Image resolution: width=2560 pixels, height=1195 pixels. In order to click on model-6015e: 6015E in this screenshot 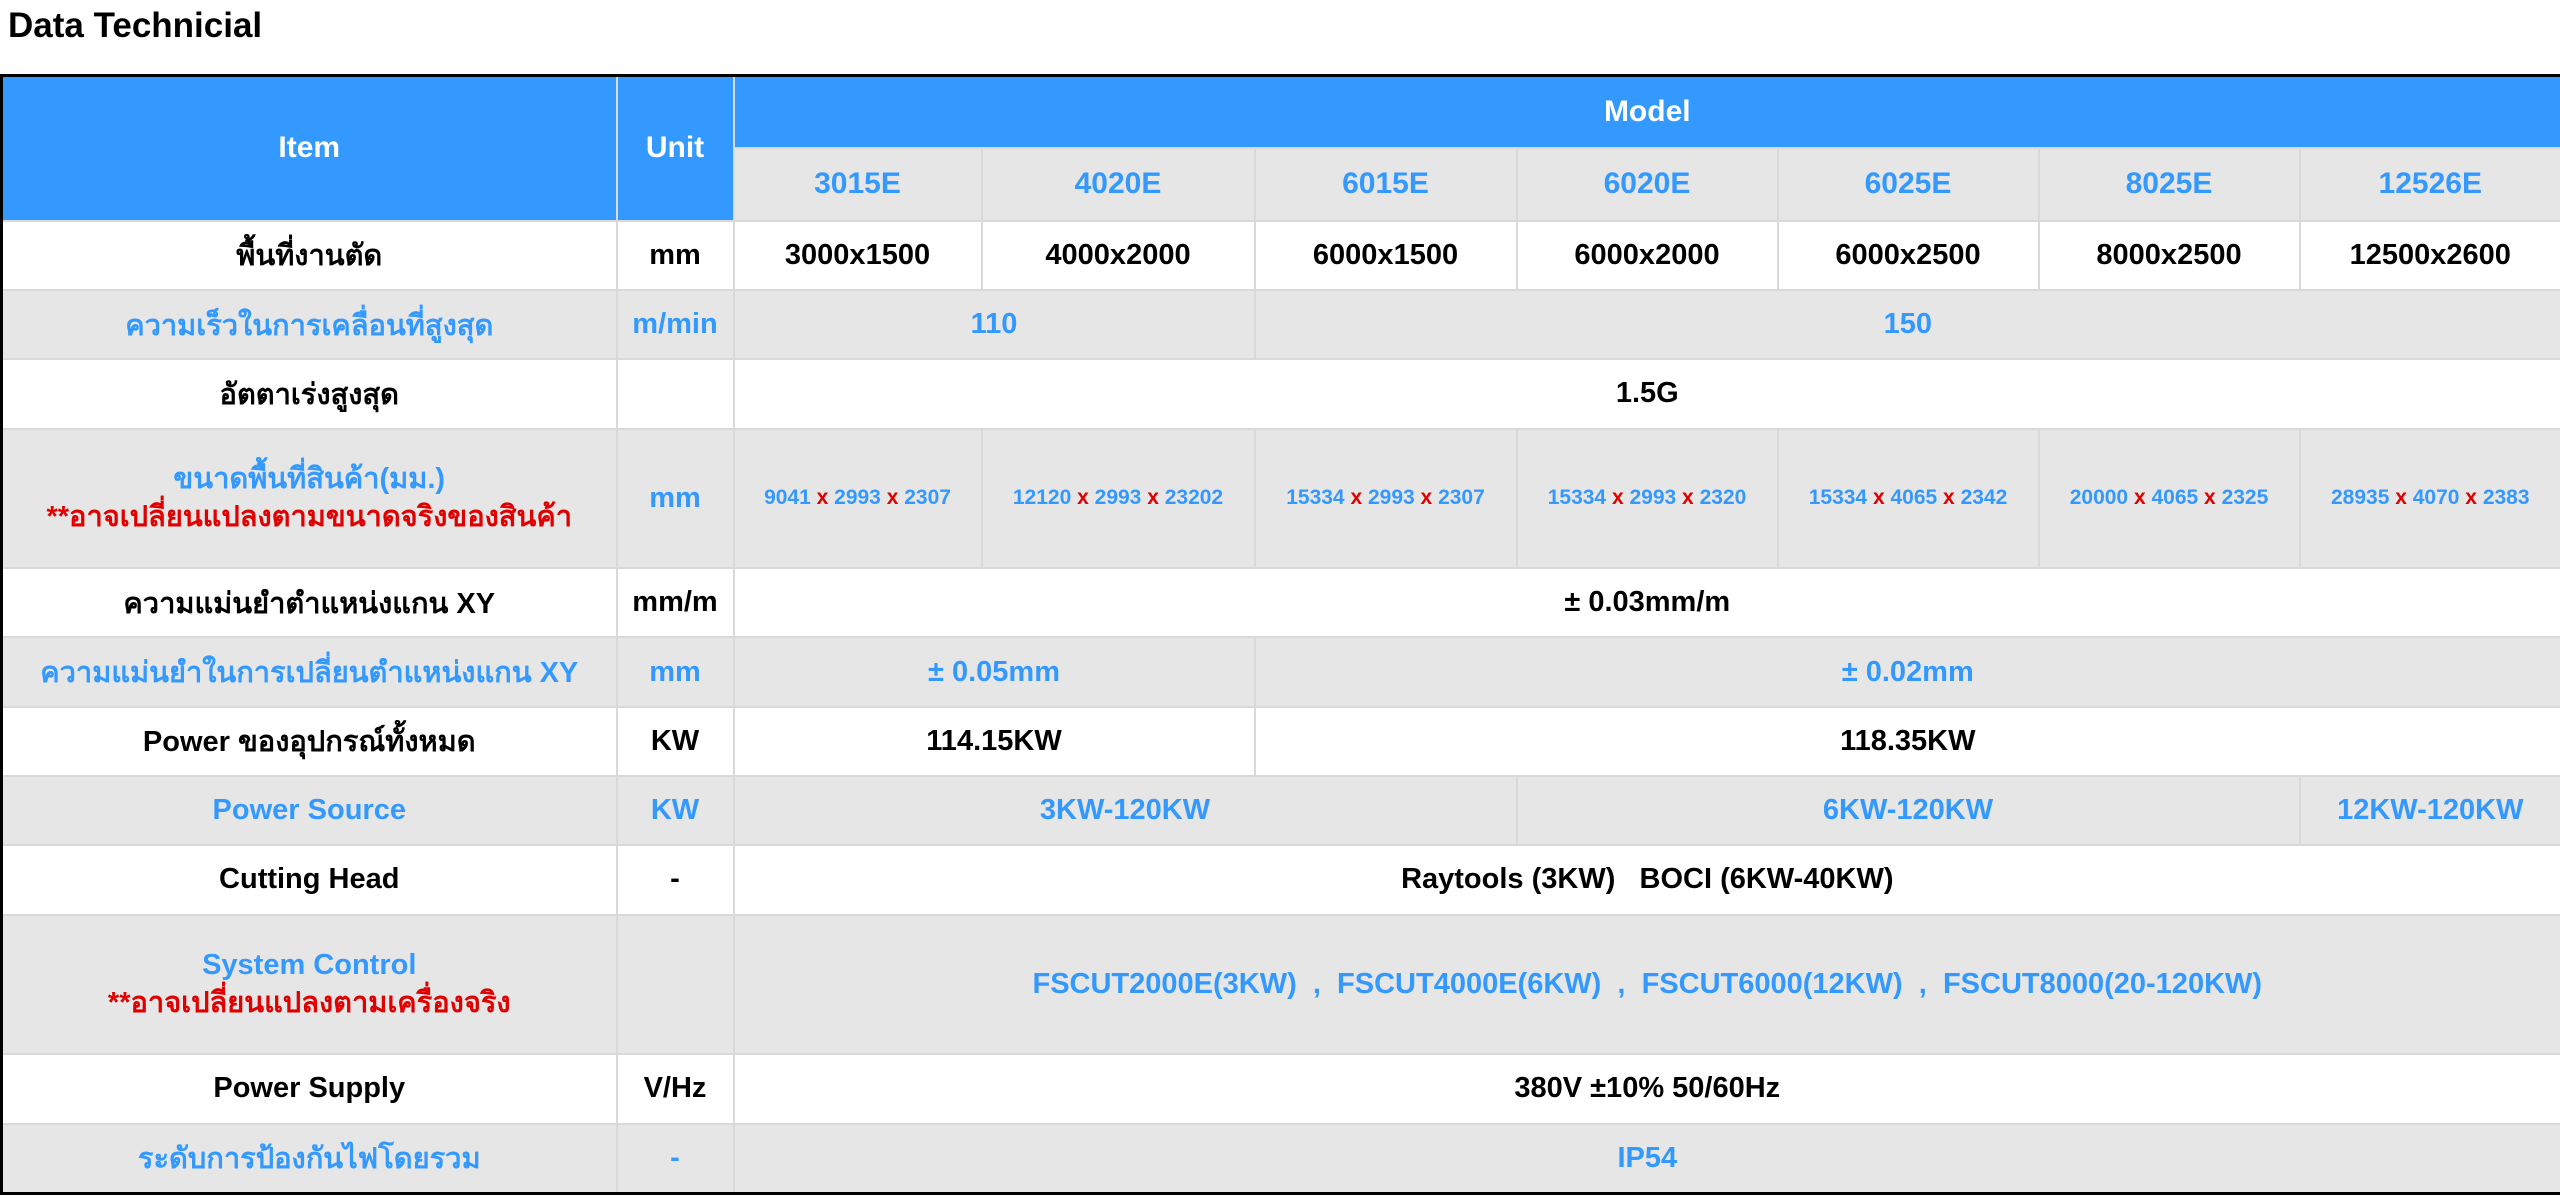, I will do `click(1385, 184)`.